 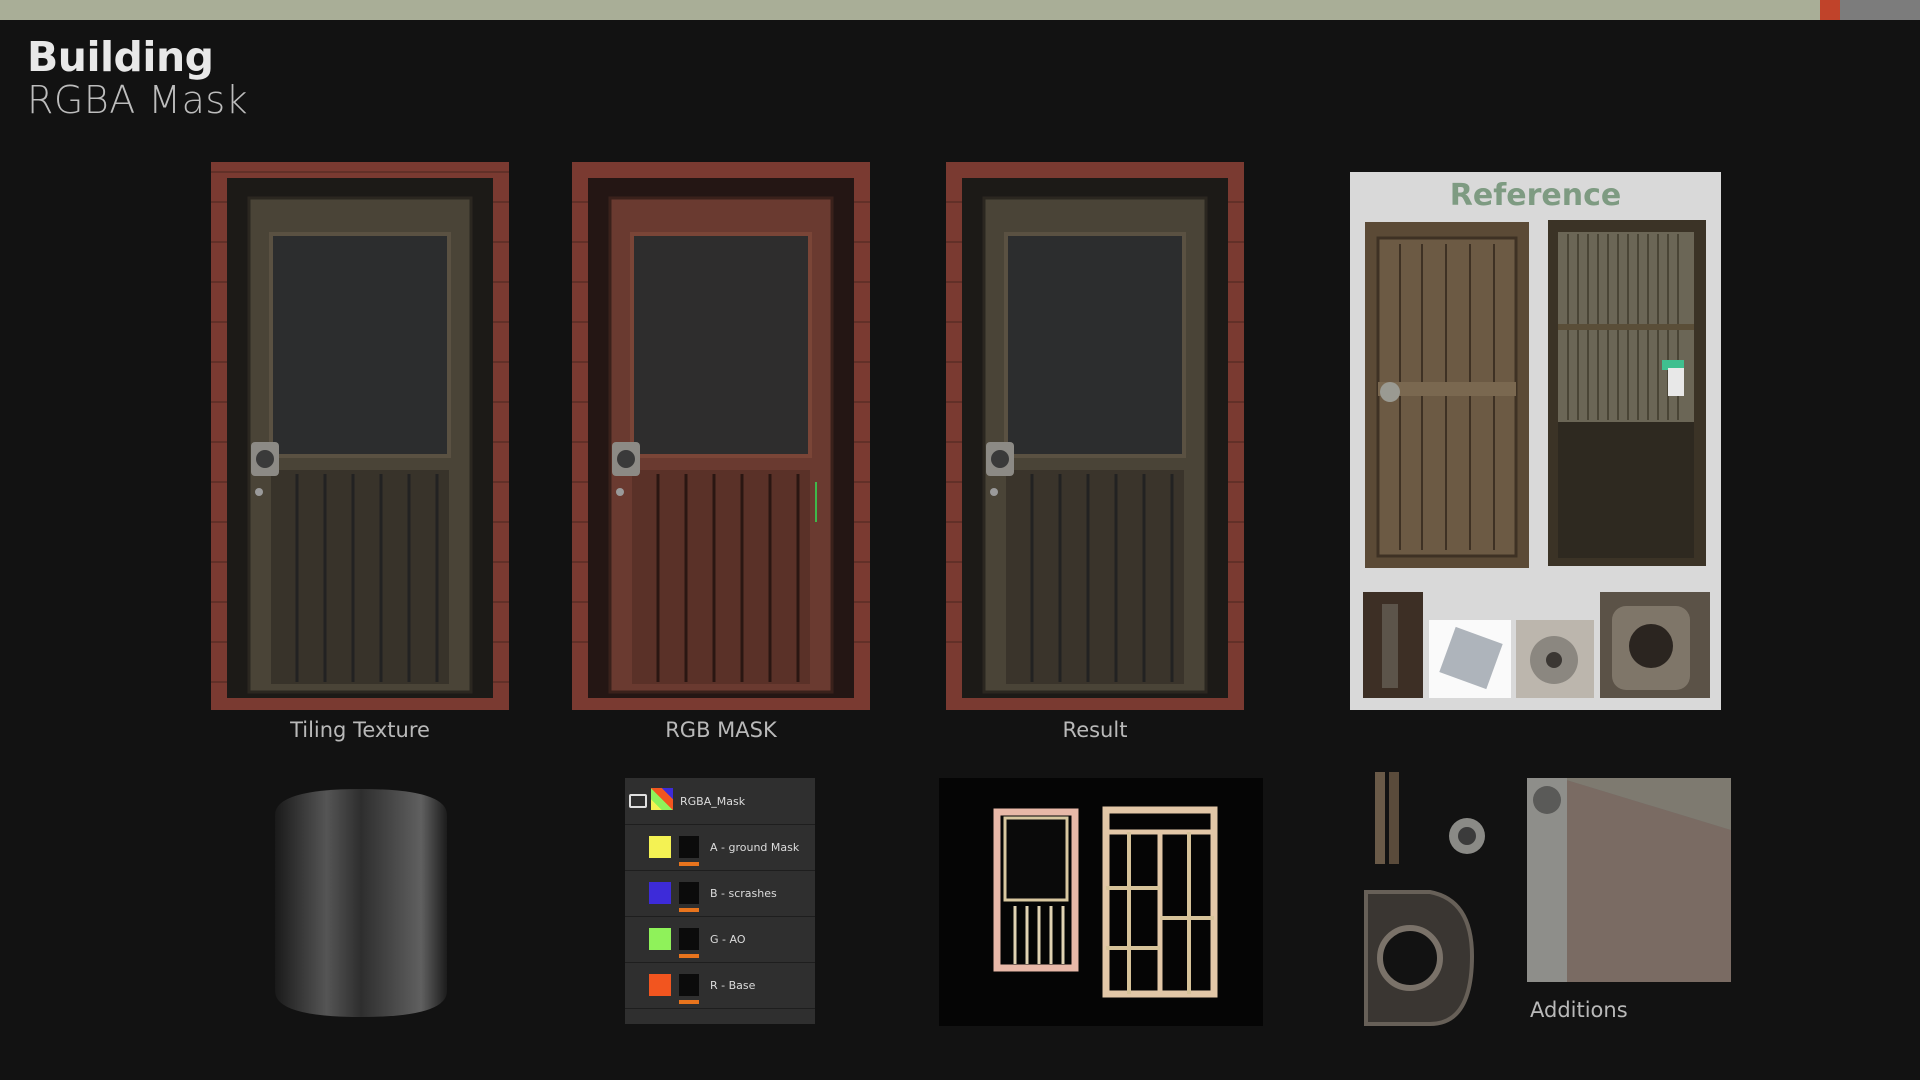 I want to click on lock-cylinder-icon, so click(x=1467, y=836).